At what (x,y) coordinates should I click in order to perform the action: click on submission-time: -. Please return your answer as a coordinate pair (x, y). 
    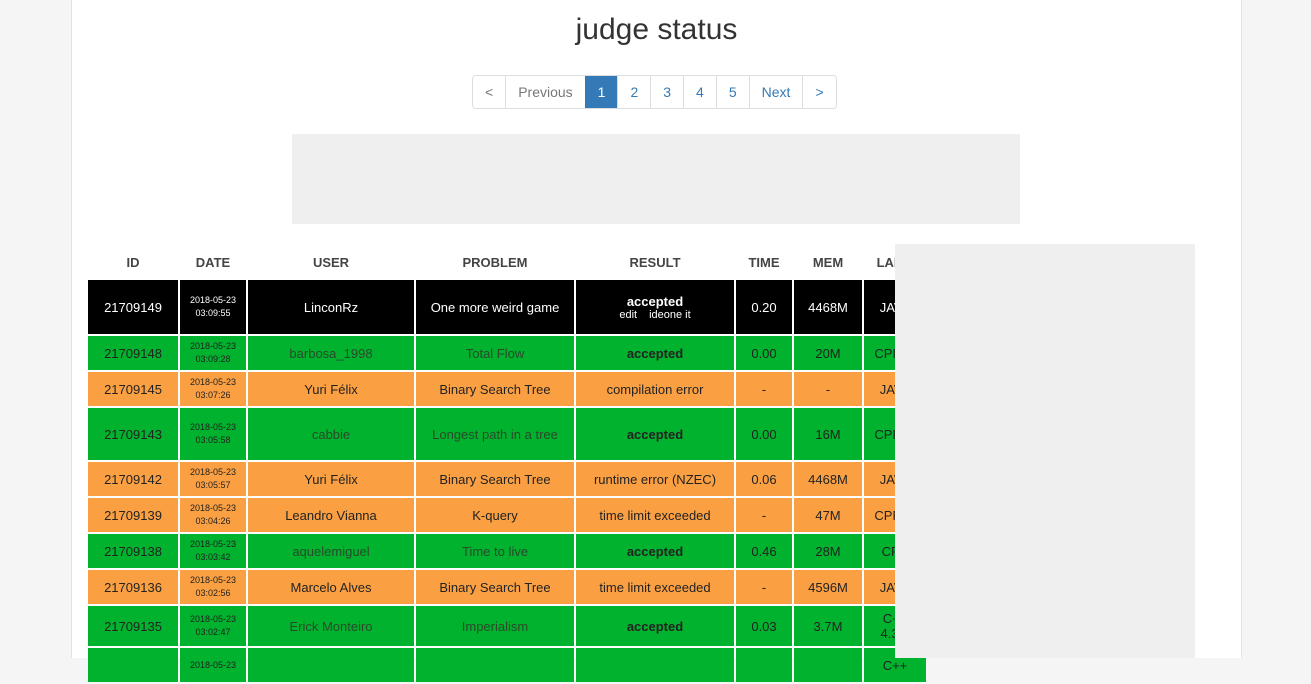
    Looking at the image, I should click on (764, 389).